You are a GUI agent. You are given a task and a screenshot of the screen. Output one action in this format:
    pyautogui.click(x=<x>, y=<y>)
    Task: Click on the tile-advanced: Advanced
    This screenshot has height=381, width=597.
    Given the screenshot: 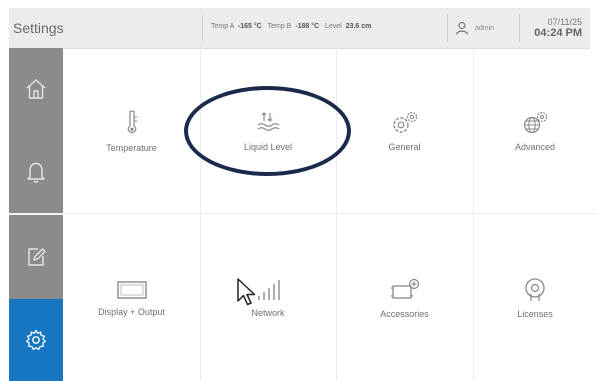 What is the action you would take?
    pyautogui.click(x=535, y=130)
    